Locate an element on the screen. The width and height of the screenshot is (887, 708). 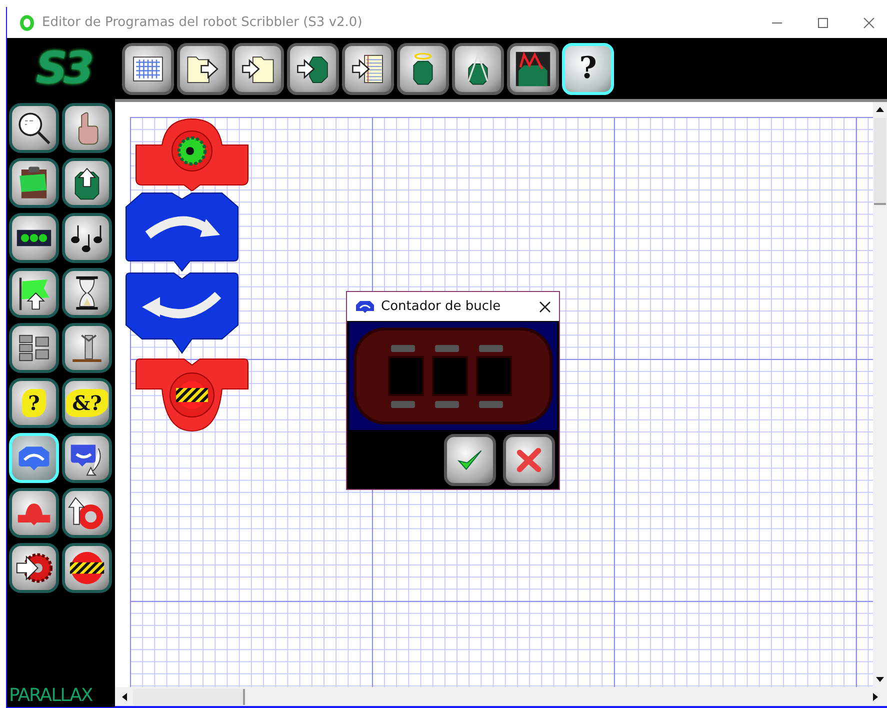
cancel-button is located at coordinates (529, 460).